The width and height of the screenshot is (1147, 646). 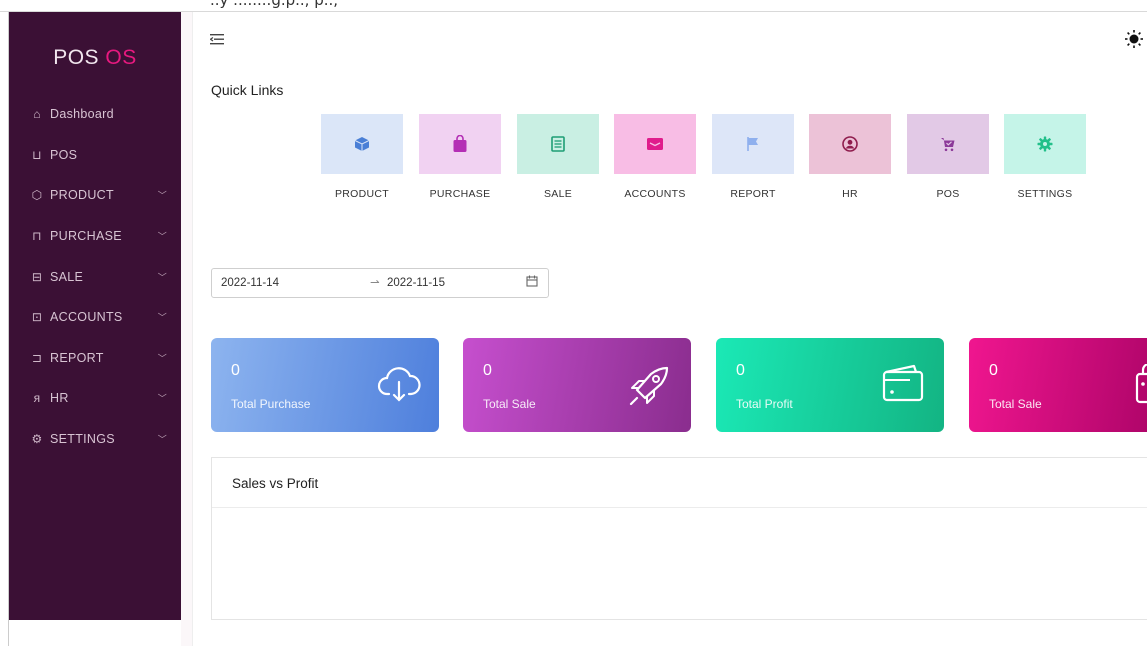 I want to click on sidebar-item-label: PURCHASE, so click(x=86, y=236).